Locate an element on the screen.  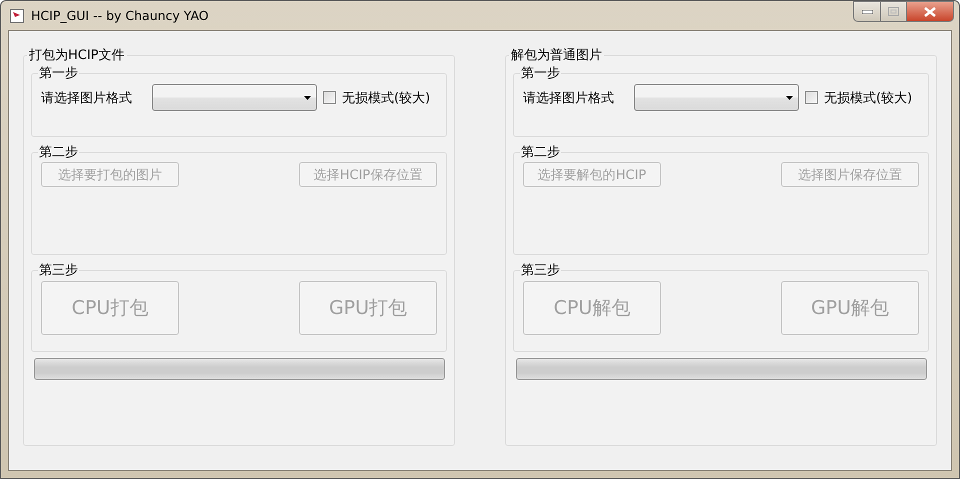
close-icon is located at coordinates (930, 11).